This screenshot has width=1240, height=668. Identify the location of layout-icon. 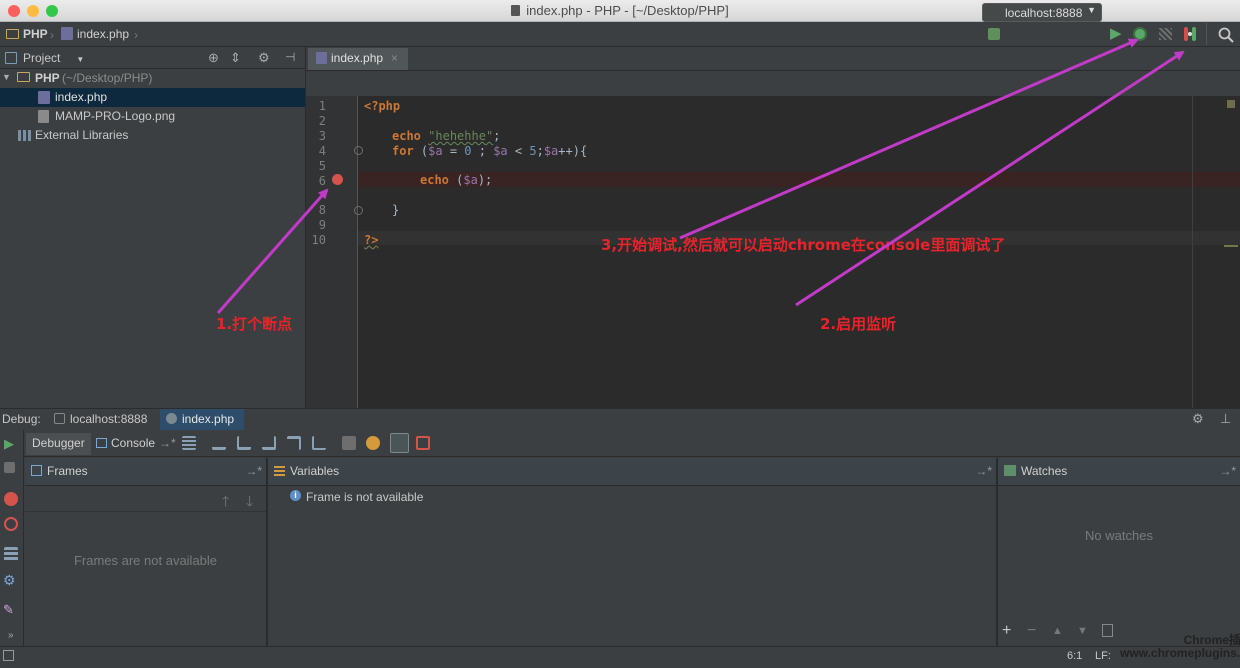
(11, 554).